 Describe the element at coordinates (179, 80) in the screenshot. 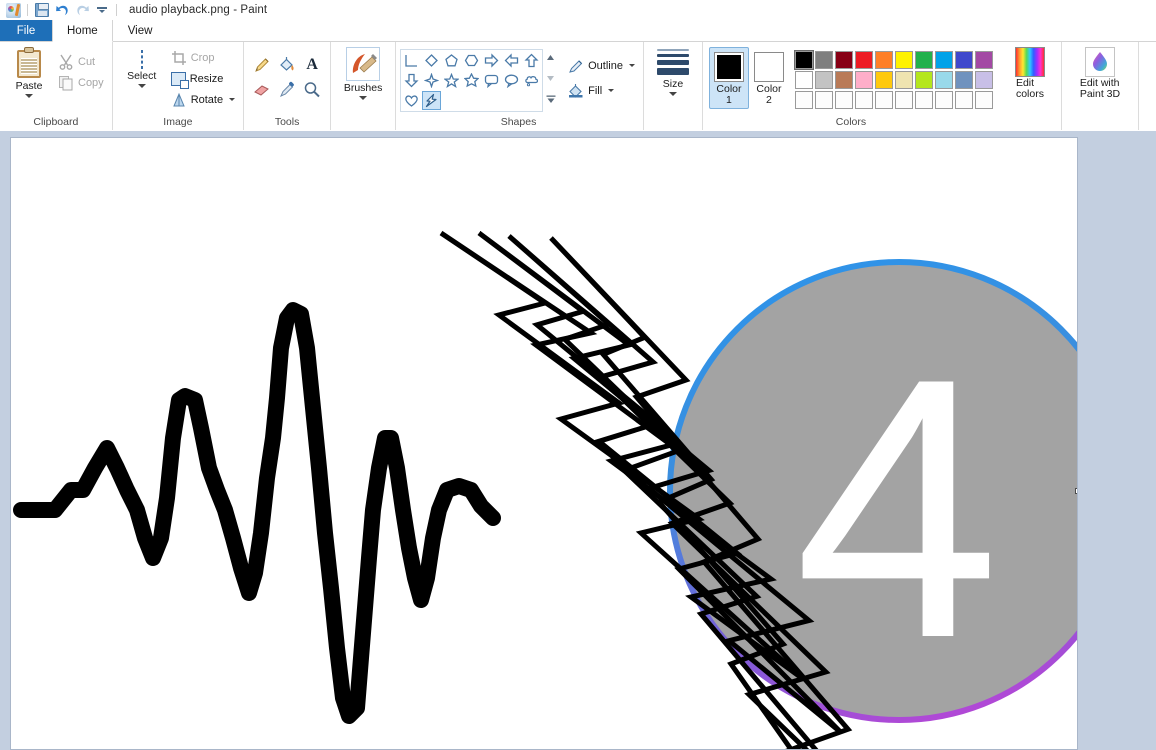

I see `resize-icon` at that location.